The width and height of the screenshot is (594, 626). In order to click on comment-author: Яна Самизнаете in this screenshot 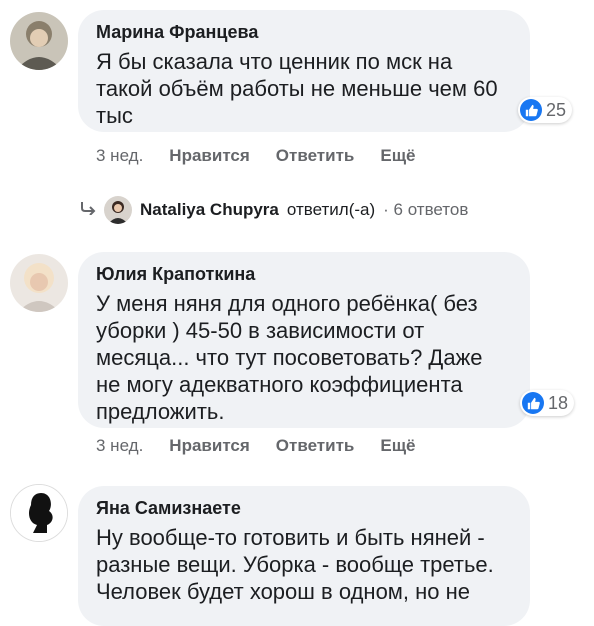, I will do `click(304, 508)`.